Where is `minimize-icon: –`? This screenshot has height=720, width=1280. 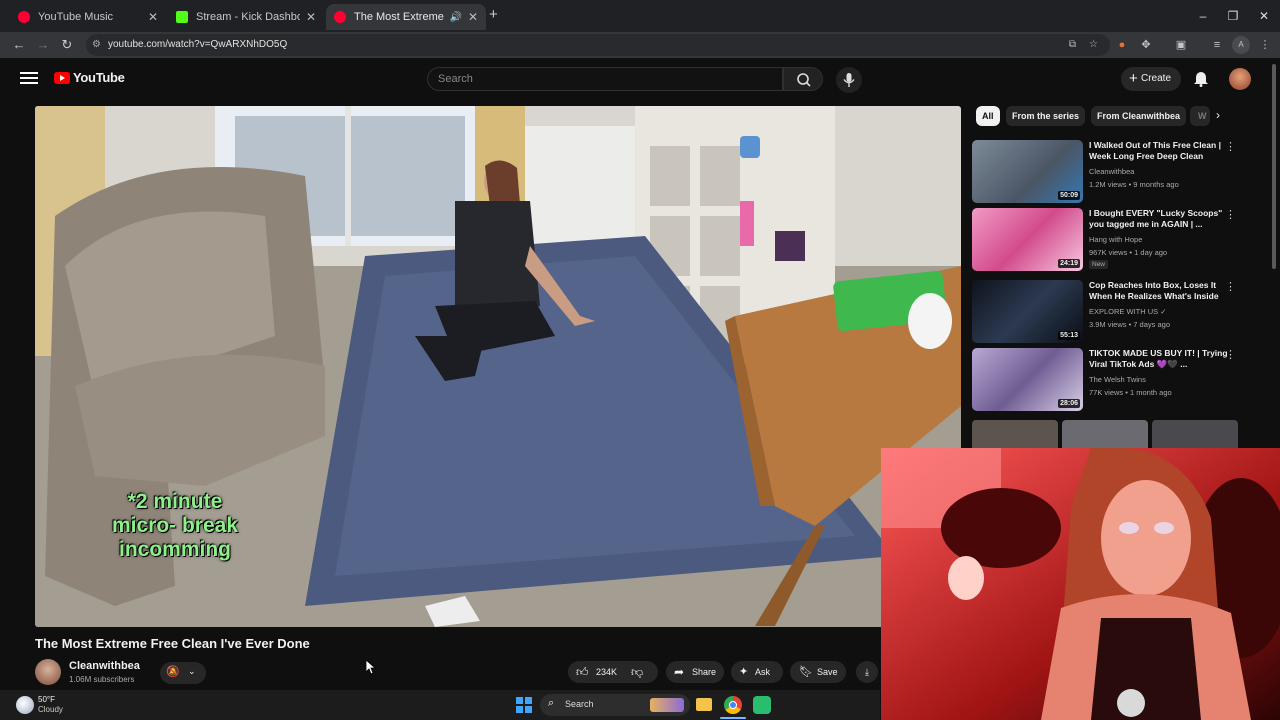
minimize-icon: – is located at coordinates (1203, 16).